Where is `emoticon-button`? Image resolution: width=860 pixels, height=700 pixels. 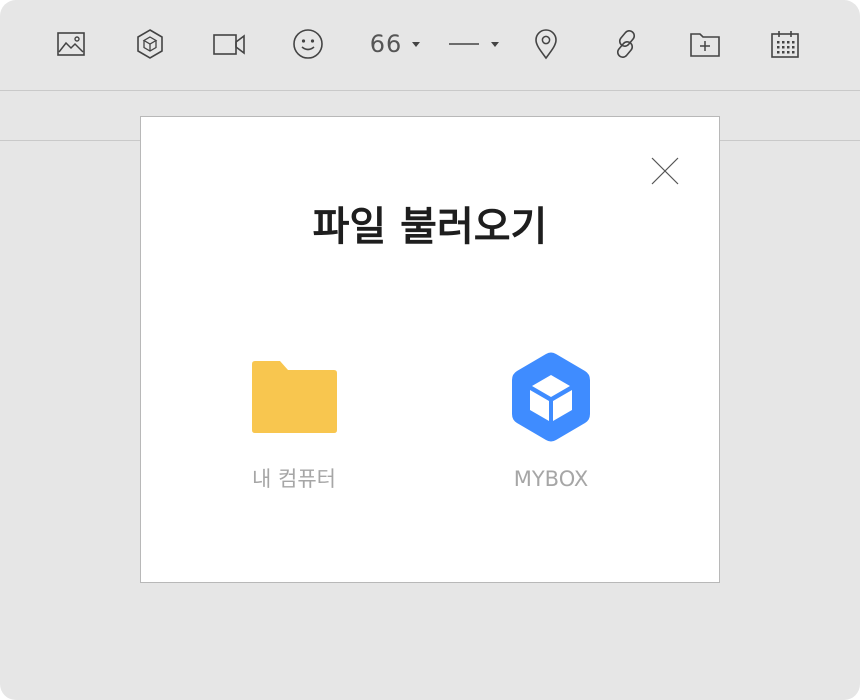 emoticon-button is located at coordinates (308, 44).